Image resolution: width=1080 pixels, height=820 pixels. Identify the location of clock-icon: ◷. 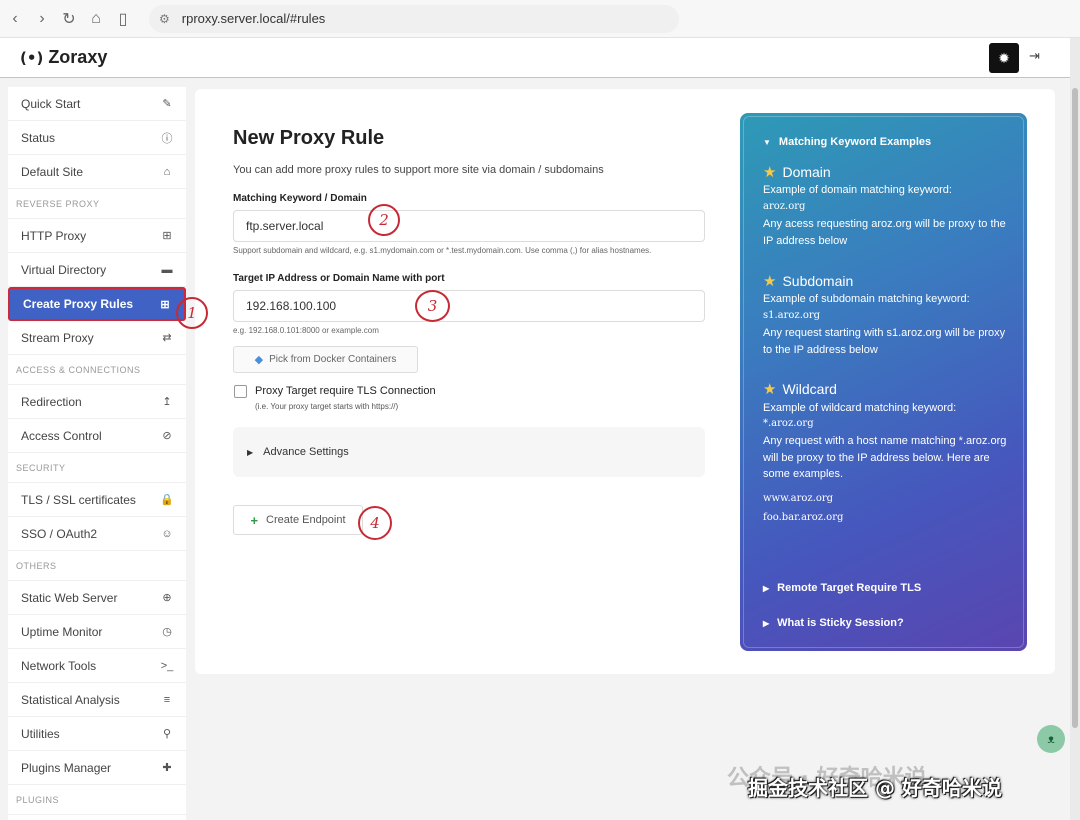
(167, 632).